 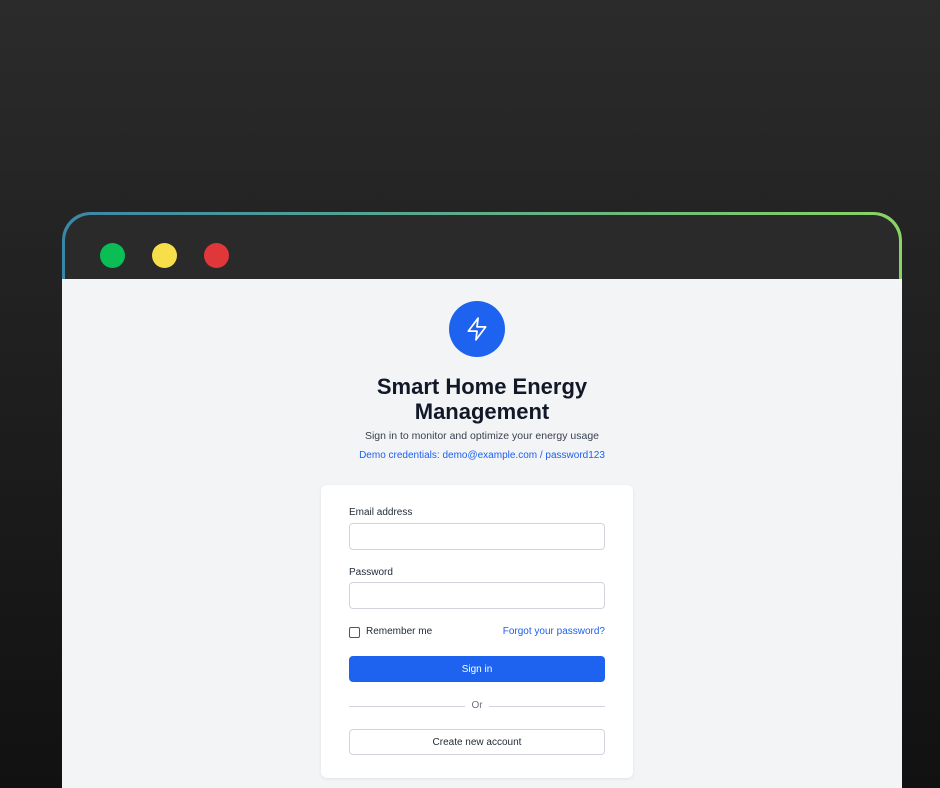 I want to click on divider-line-right, so click(x=547, y=706).